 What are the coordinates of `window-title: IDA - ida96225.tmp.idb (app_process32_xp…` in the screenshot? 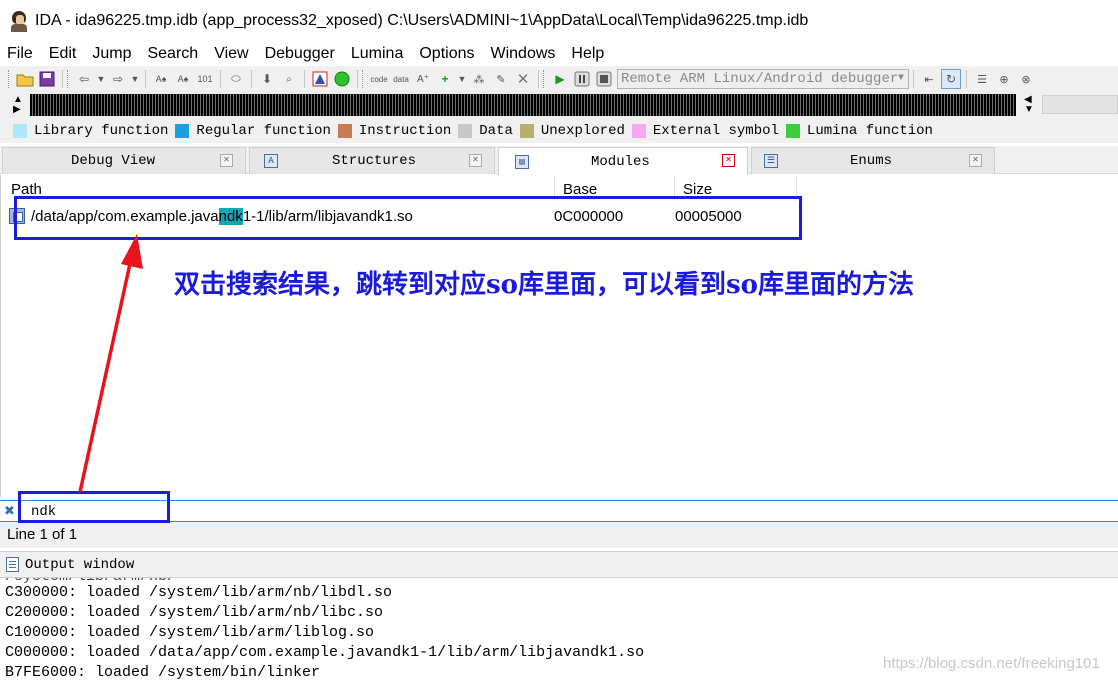 It's located at (422, 20).